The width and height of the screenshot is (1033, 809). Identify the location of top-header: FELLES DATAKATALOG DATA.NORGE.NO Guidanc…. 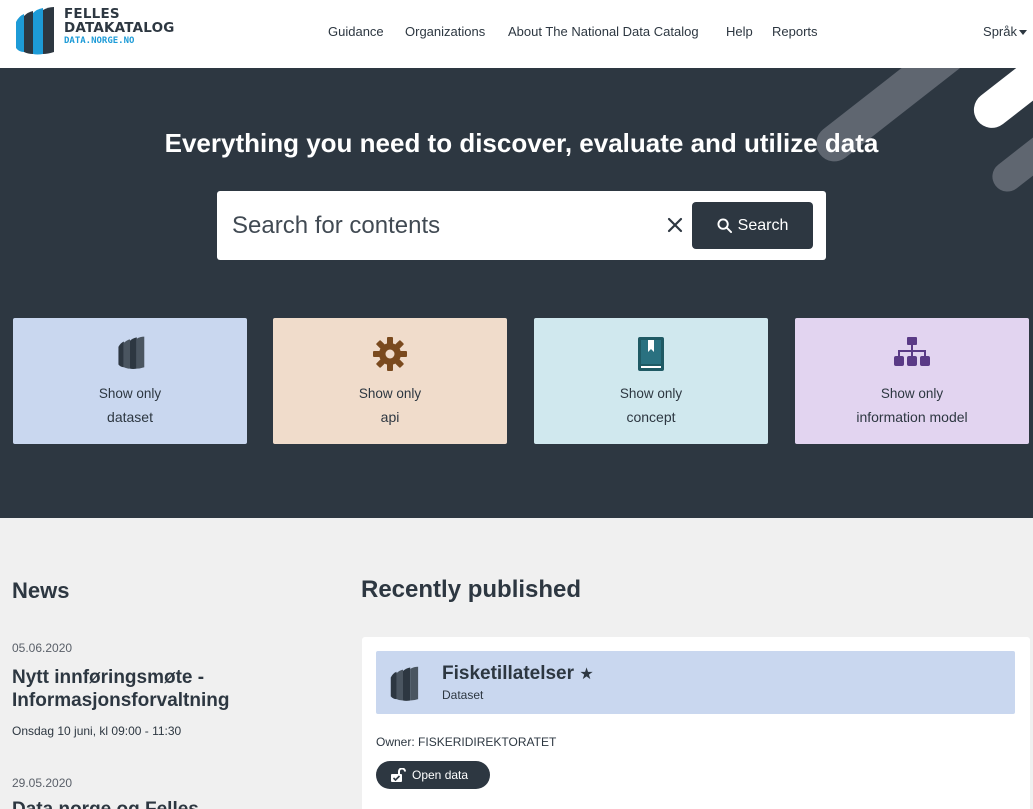
(516, 34).